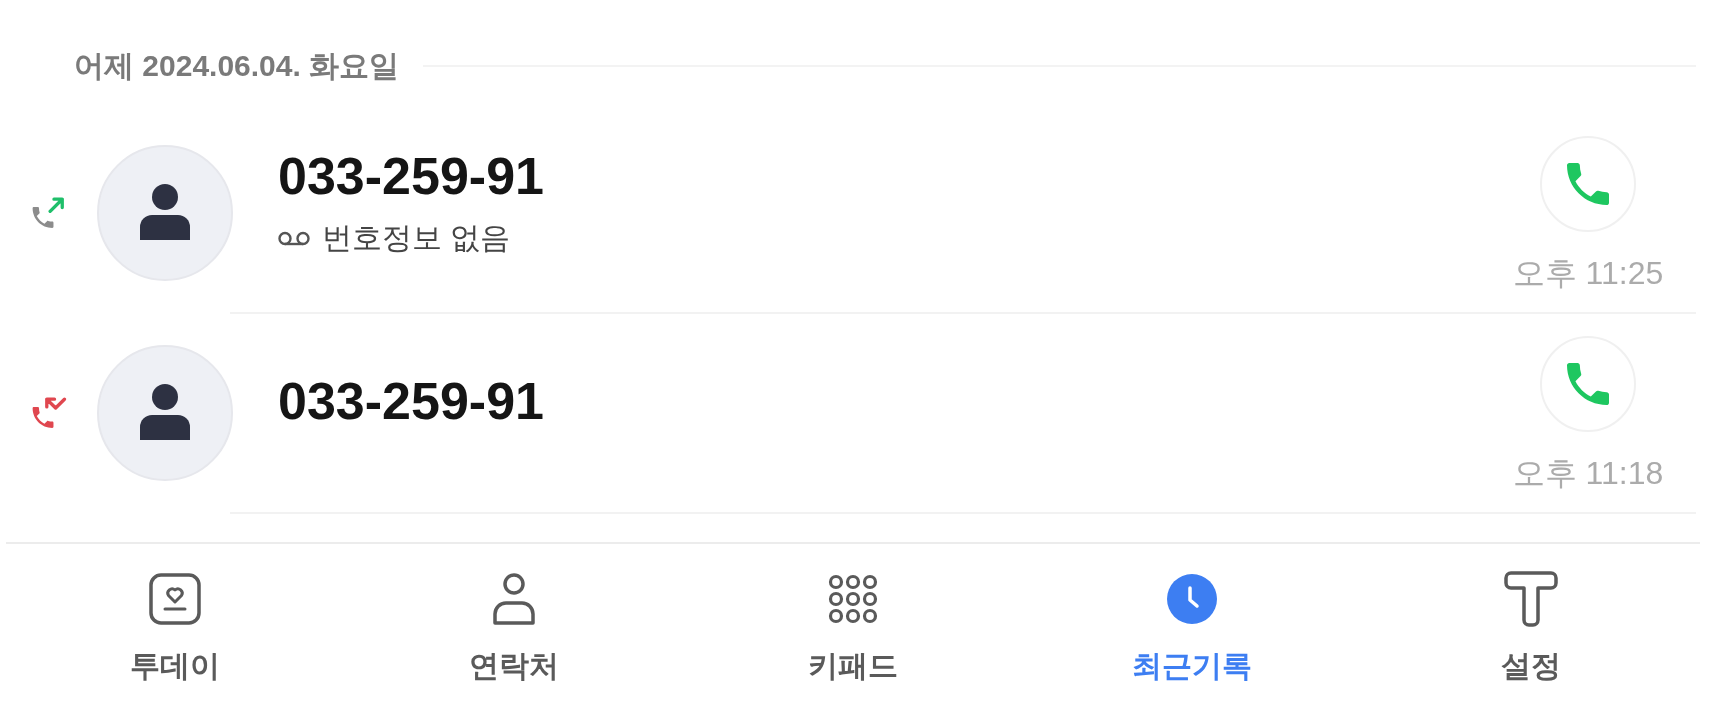 The image size is (1721, 726). I want to click on call-time: 오후 11:18, so click(1588, 472).